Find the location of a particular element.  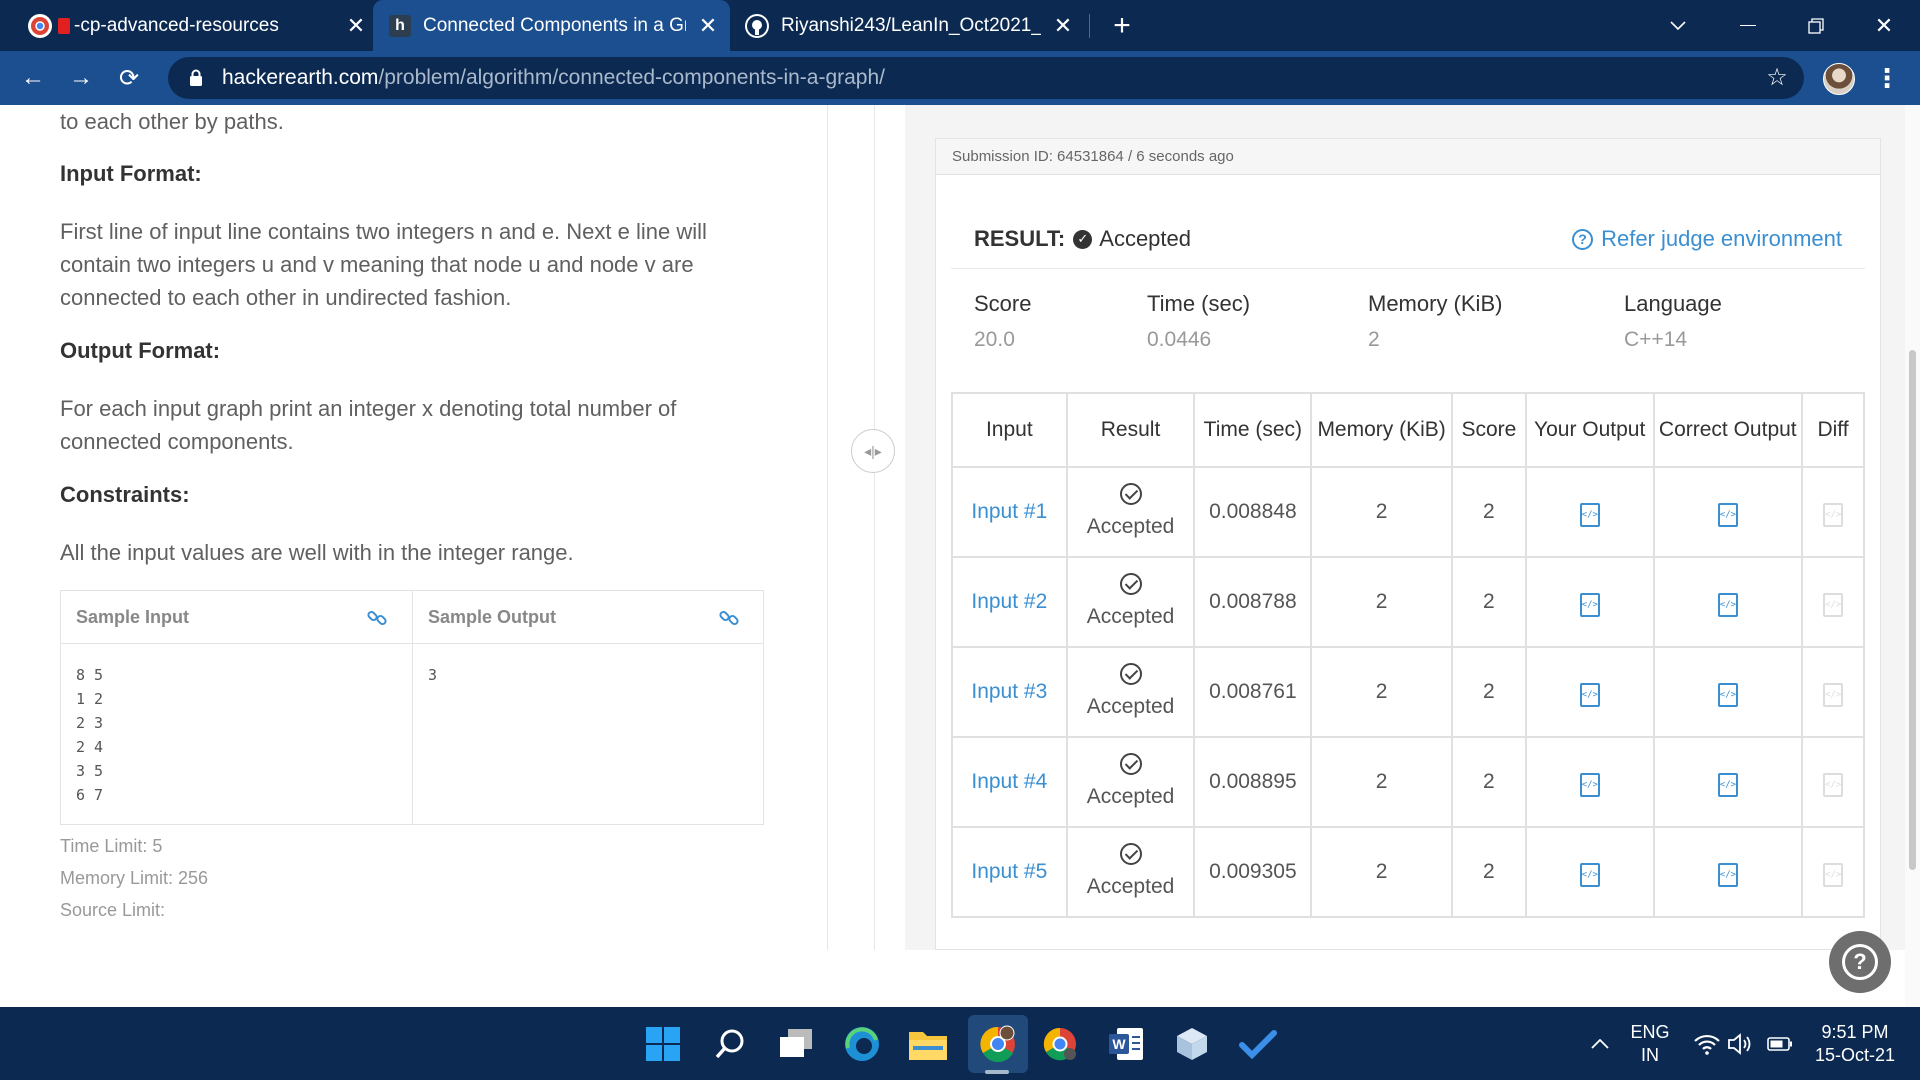

back-arrow-icon: ← is located at coordinates (33, 78).